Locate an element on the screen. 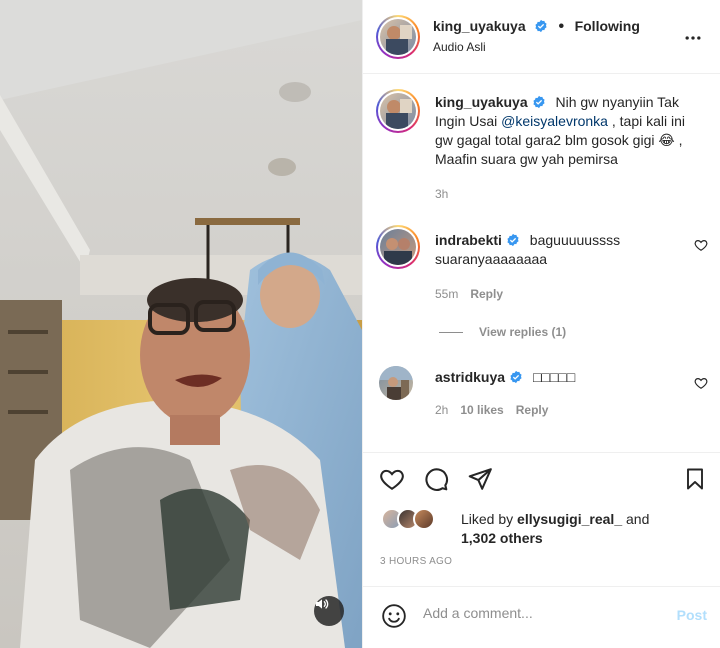 The image size is (720, 648). audio-toggle-button is located at coordinates (329, 611).